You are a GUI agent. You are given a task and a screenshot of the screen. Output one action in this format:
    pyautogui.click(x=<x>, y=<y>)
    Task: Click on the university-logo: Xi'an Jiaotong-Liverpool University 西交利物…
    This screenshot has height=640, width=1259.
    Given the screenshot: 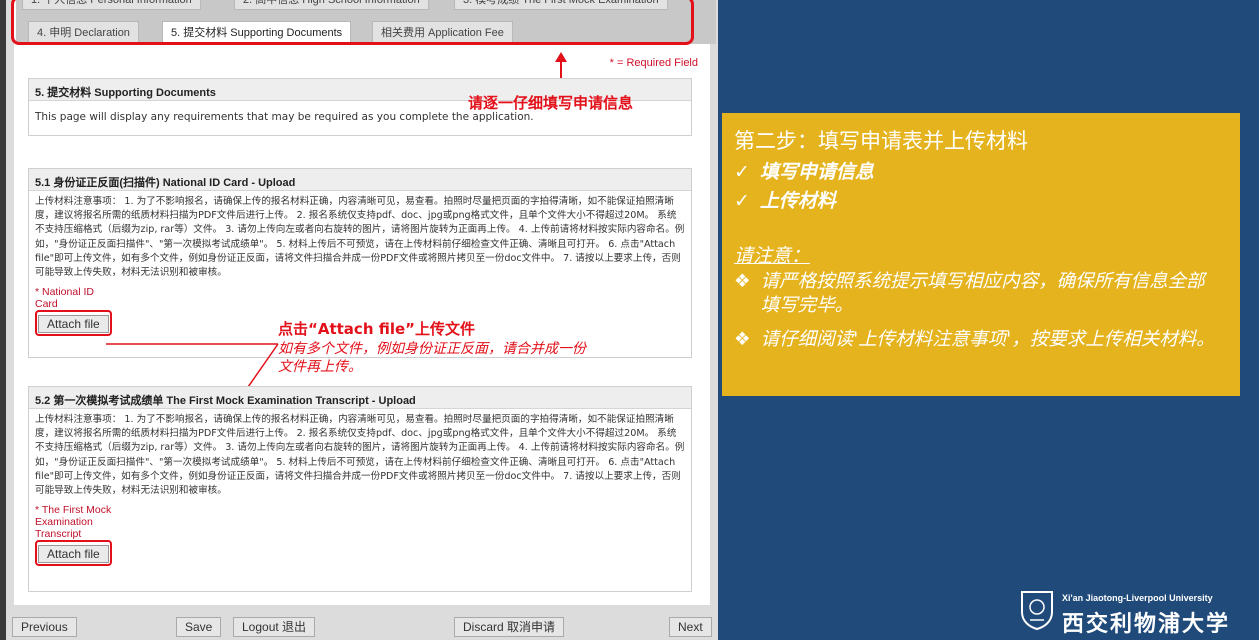 What is the action you would take?
    pyautogui.click(x=1138, y=612)
    